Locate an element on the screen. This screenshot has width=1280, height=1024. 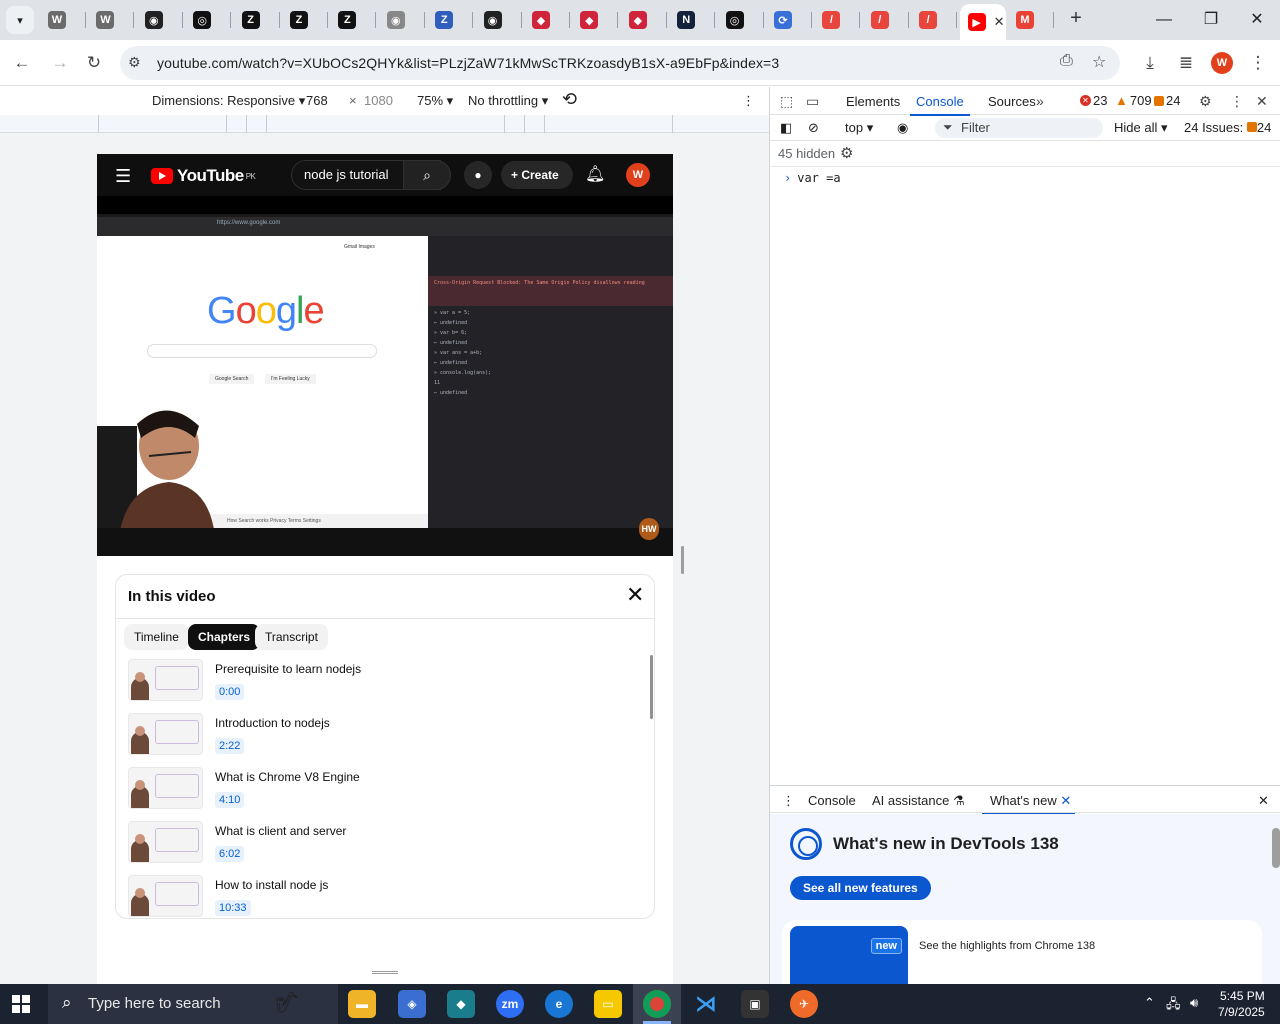
sidebar-toggle-icon: ◧ is located at coordinates (786, 128).